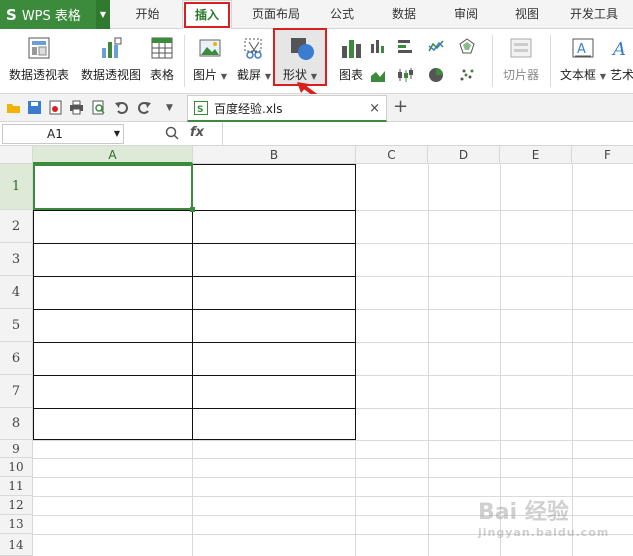  Describe the element at coordinates (436, 75) in the screenshot. I see `pie-chart-icon` at that location.